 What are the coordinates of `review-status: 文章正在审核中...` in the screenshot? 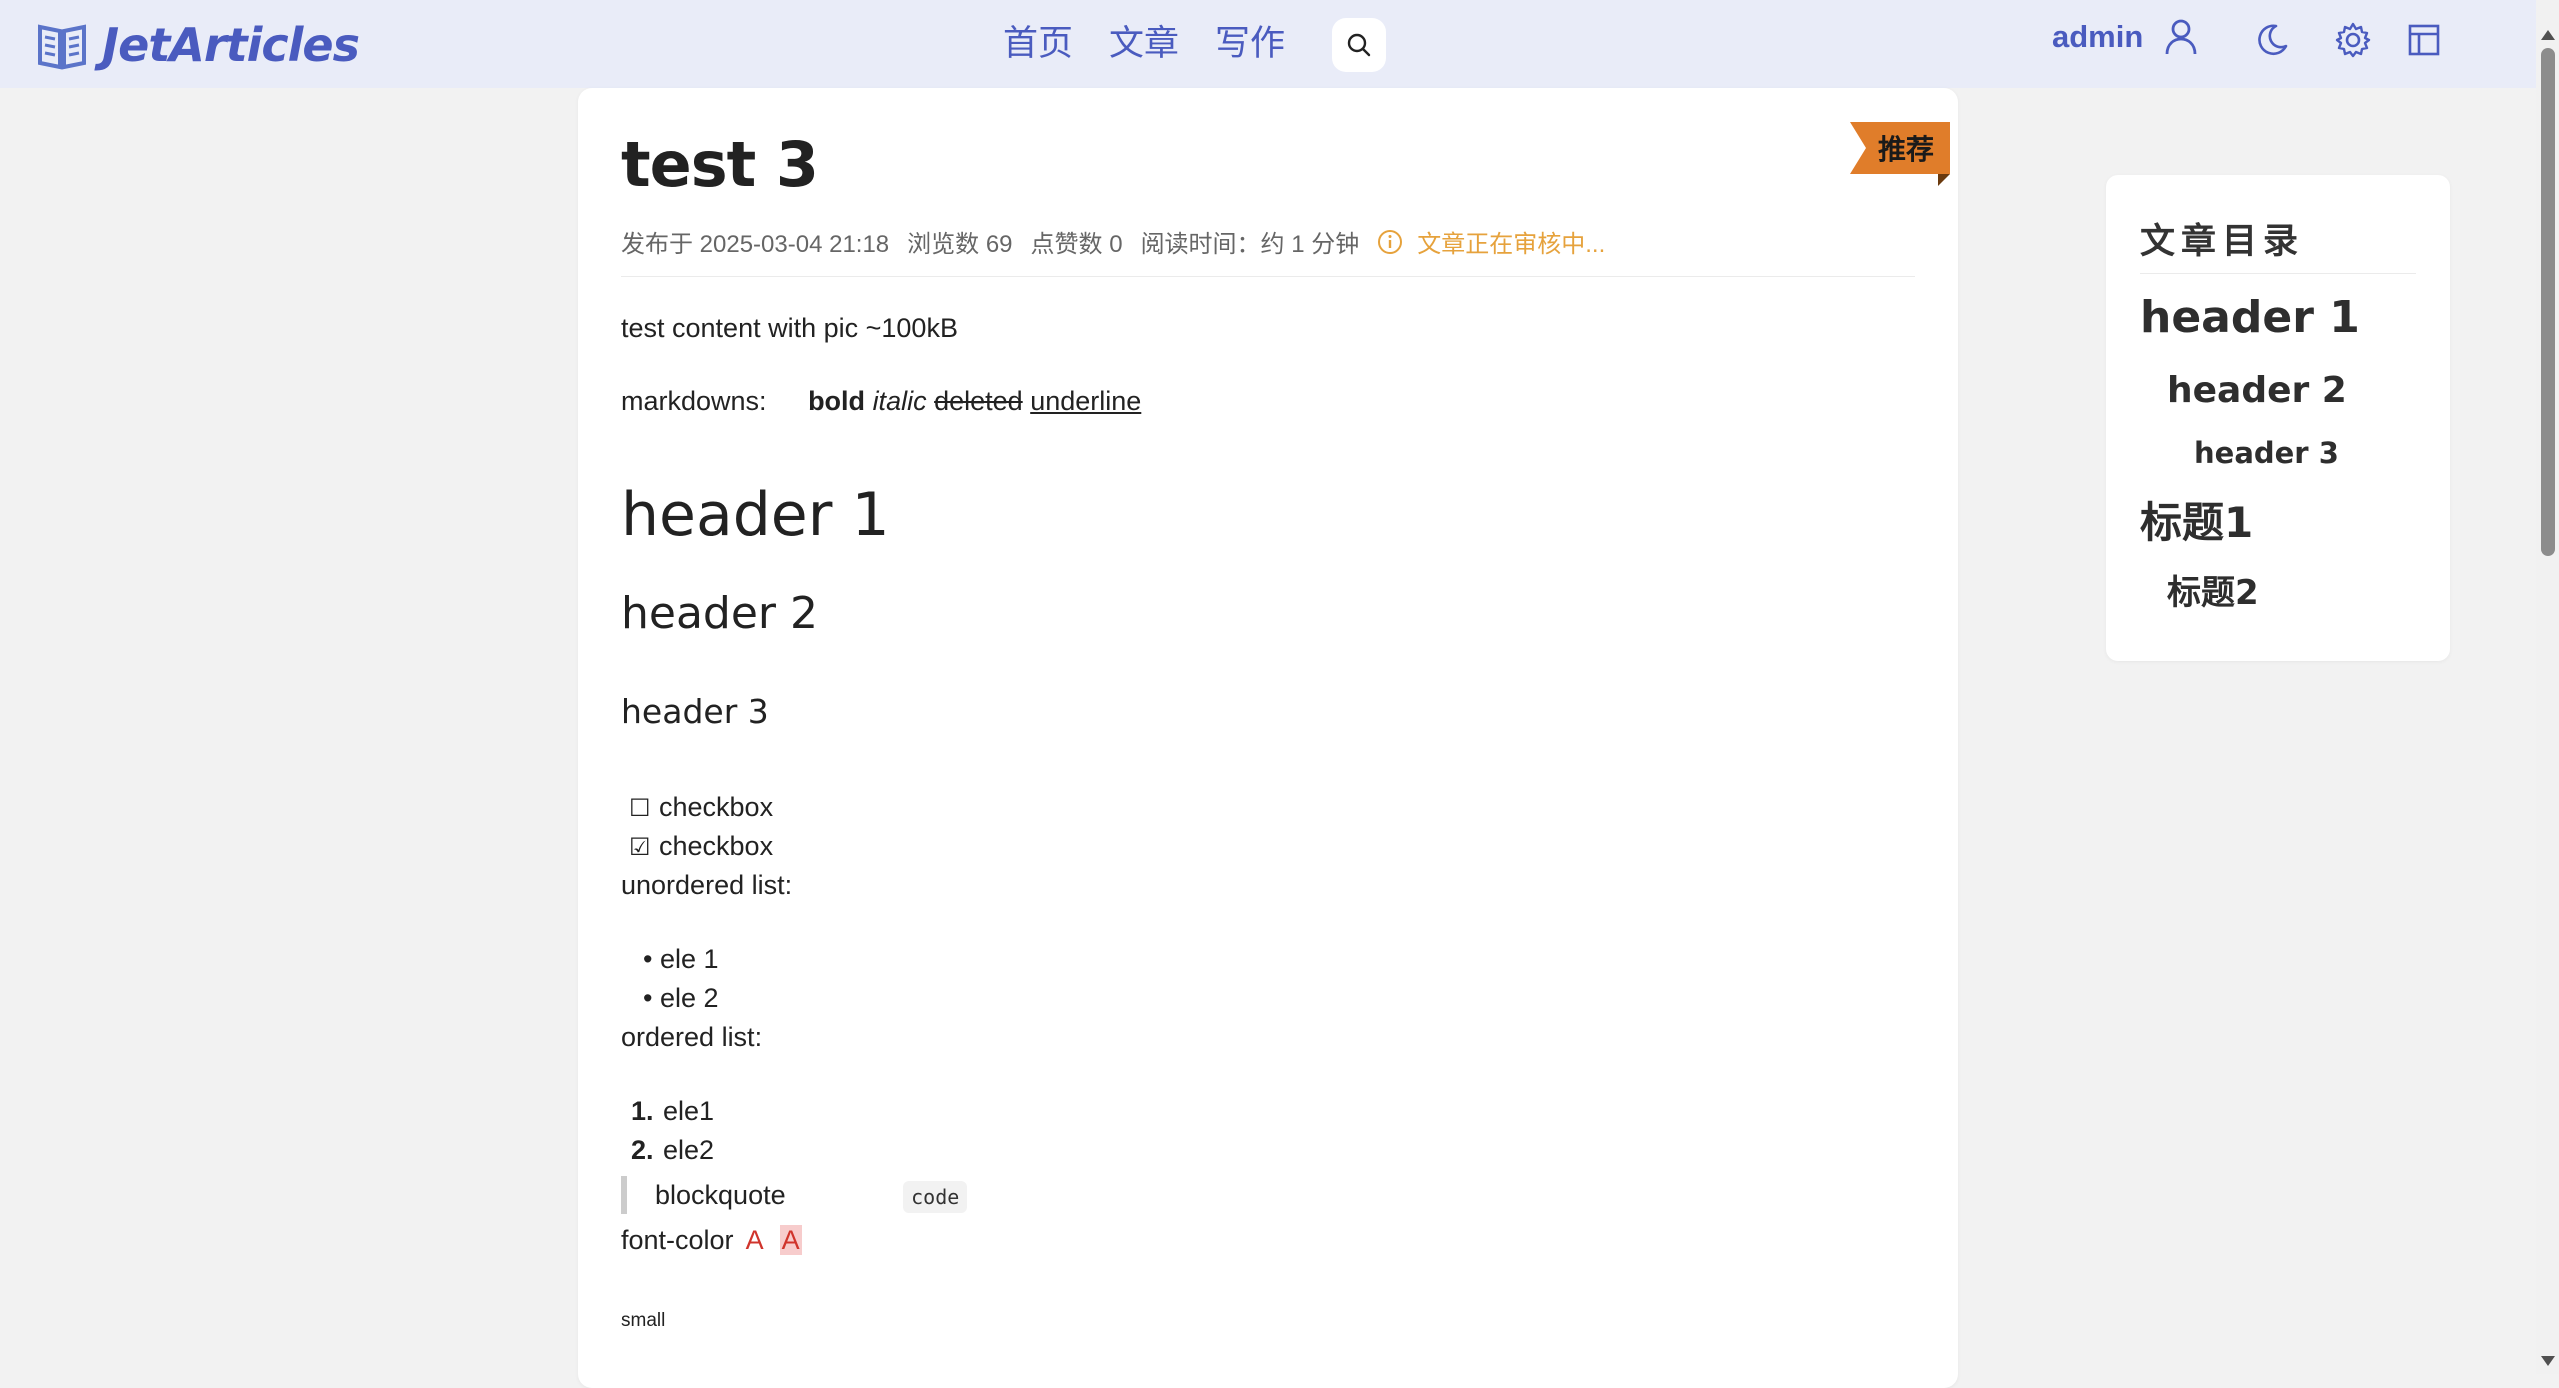 It's located at (1511, 244).